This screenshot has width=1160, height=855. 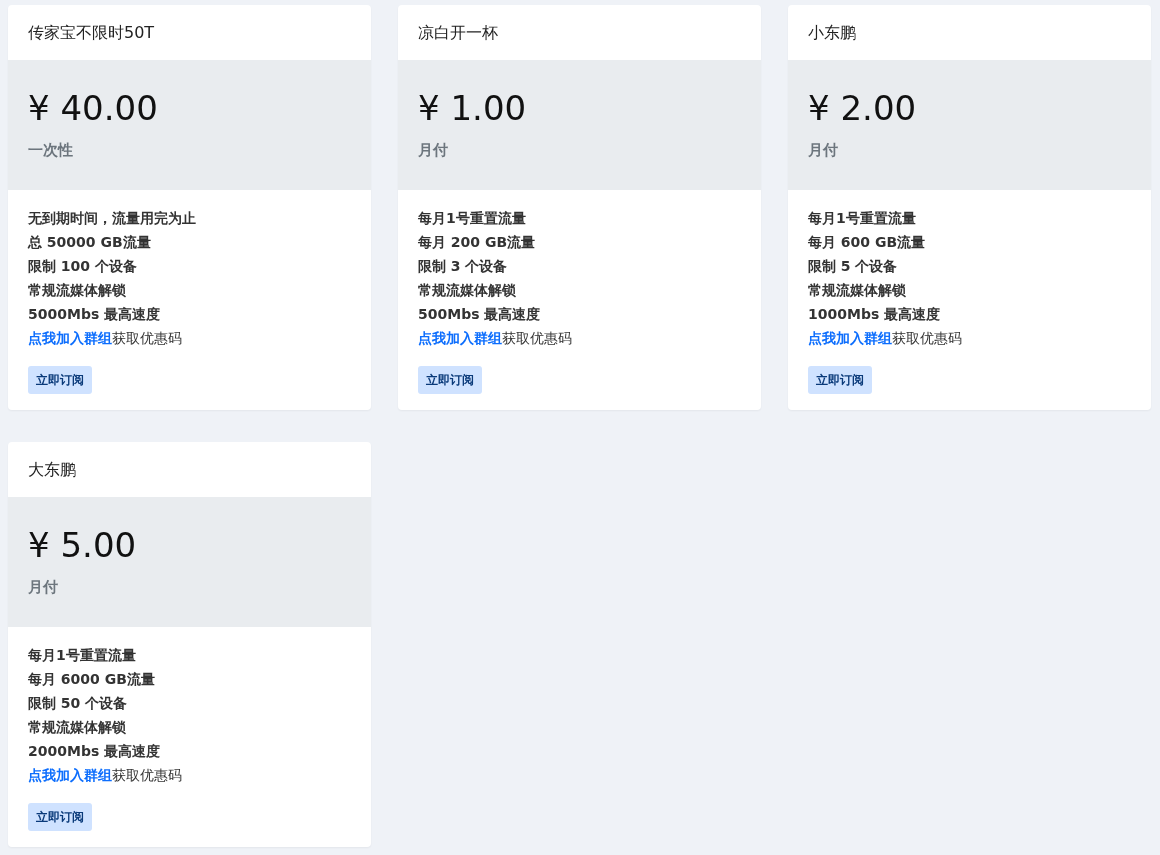 I want to click on feature-text: 限制 5 个设备, so click(x=853, y=266).